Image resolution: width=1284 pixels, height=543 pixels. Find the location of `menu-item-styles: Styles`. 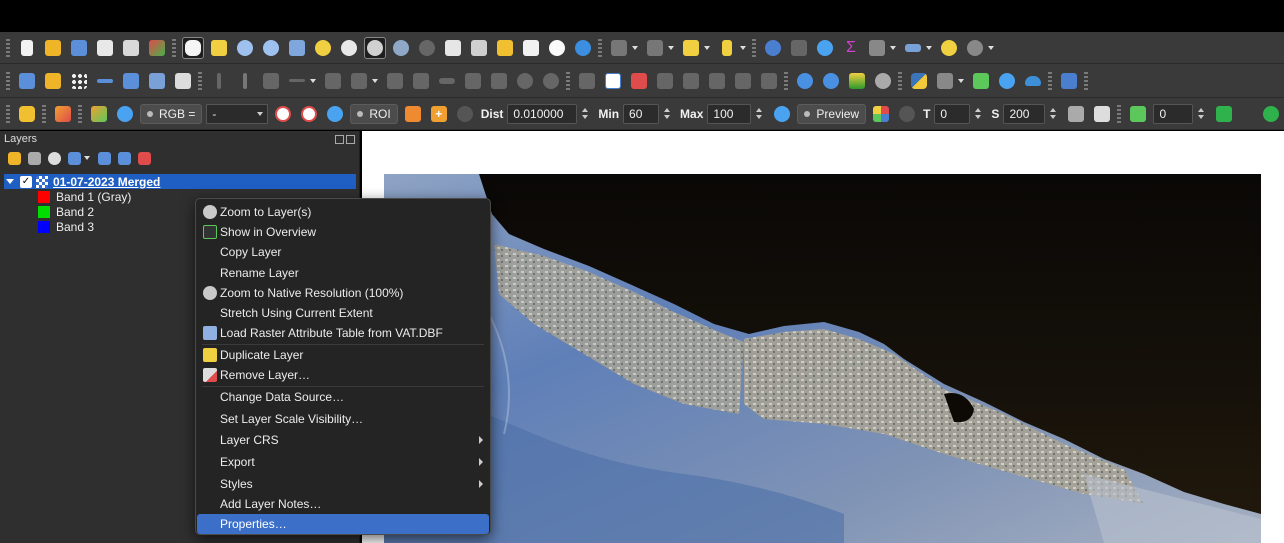

menu-item-styles: Styles is located at coordinates (343, 484).